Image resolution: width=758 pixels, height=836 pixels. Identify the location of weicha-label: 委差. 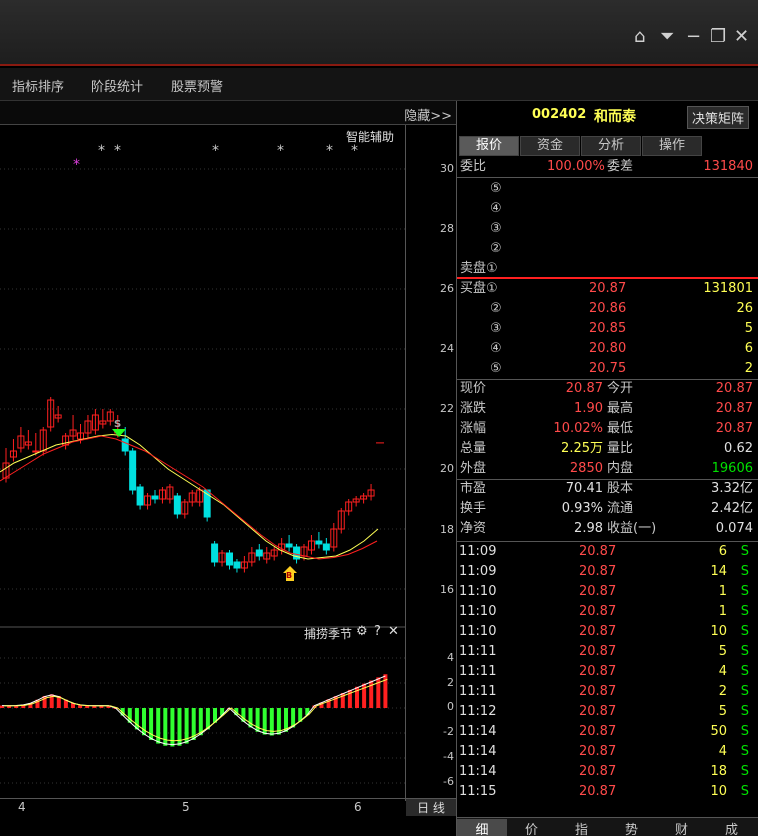
(620, 166).